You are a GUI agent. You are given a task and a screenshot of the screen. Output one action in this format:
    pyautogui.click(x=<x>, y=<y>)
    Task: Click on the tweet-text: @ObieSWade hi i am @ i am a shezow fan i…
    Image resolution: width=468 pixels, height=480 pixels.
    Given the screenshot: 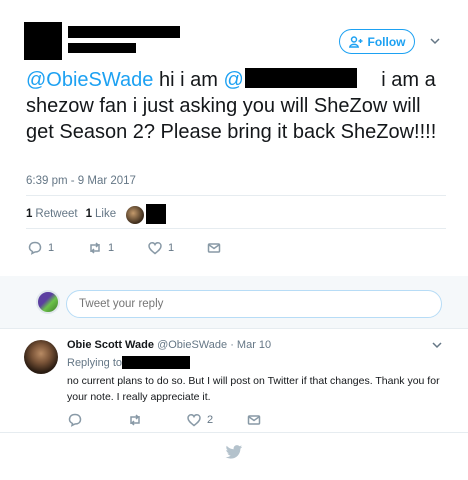 What is the action you would take?
    pyautogui.click(x=236, y=106)
    